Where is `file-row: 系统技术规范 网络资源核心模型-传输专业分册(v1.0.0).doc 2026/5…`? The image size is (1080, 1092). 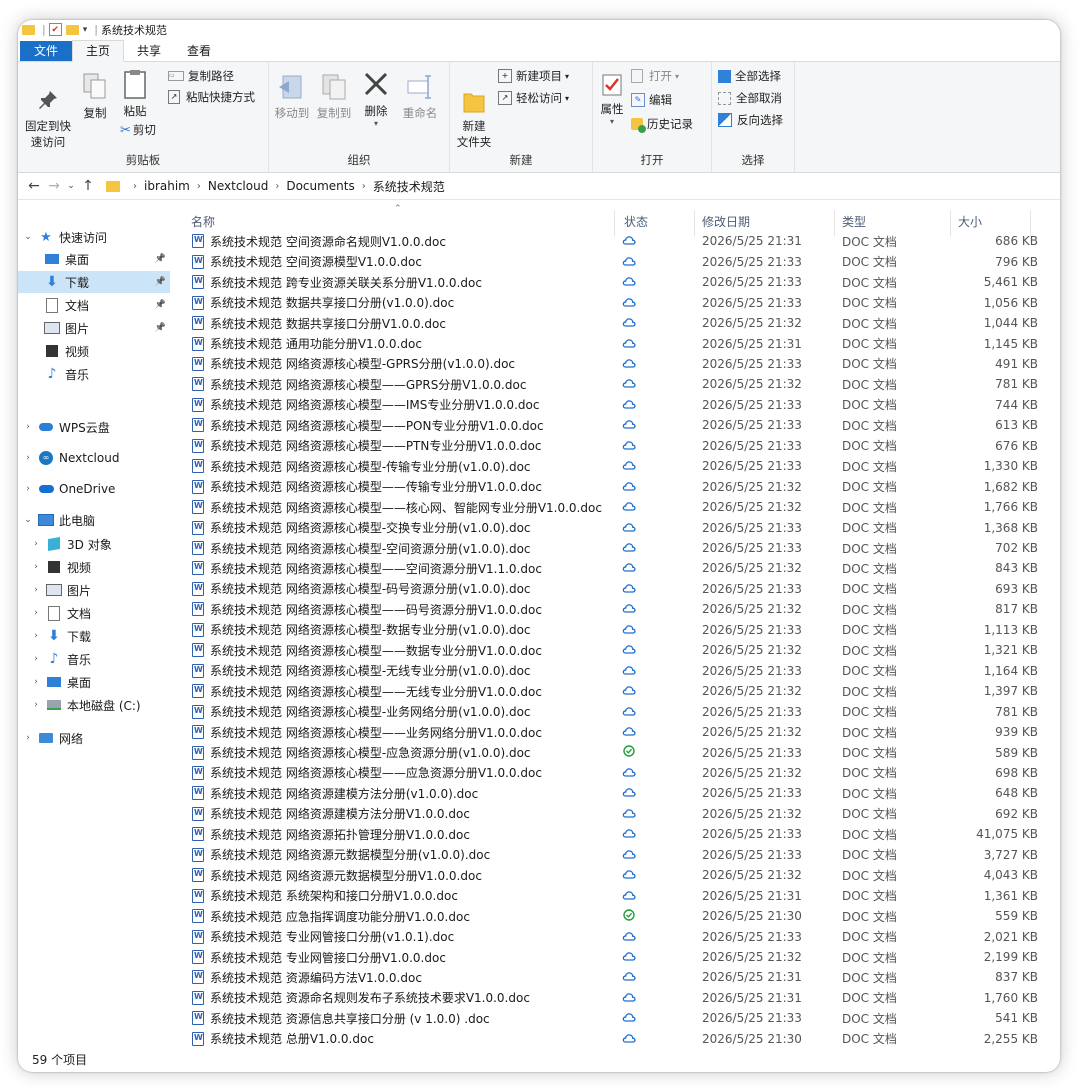
file-row: 系统技术规范 网络资源核心模型-传输专业分册(v1.0.0).doc 2026/5… is located at coordinates (612, 466).